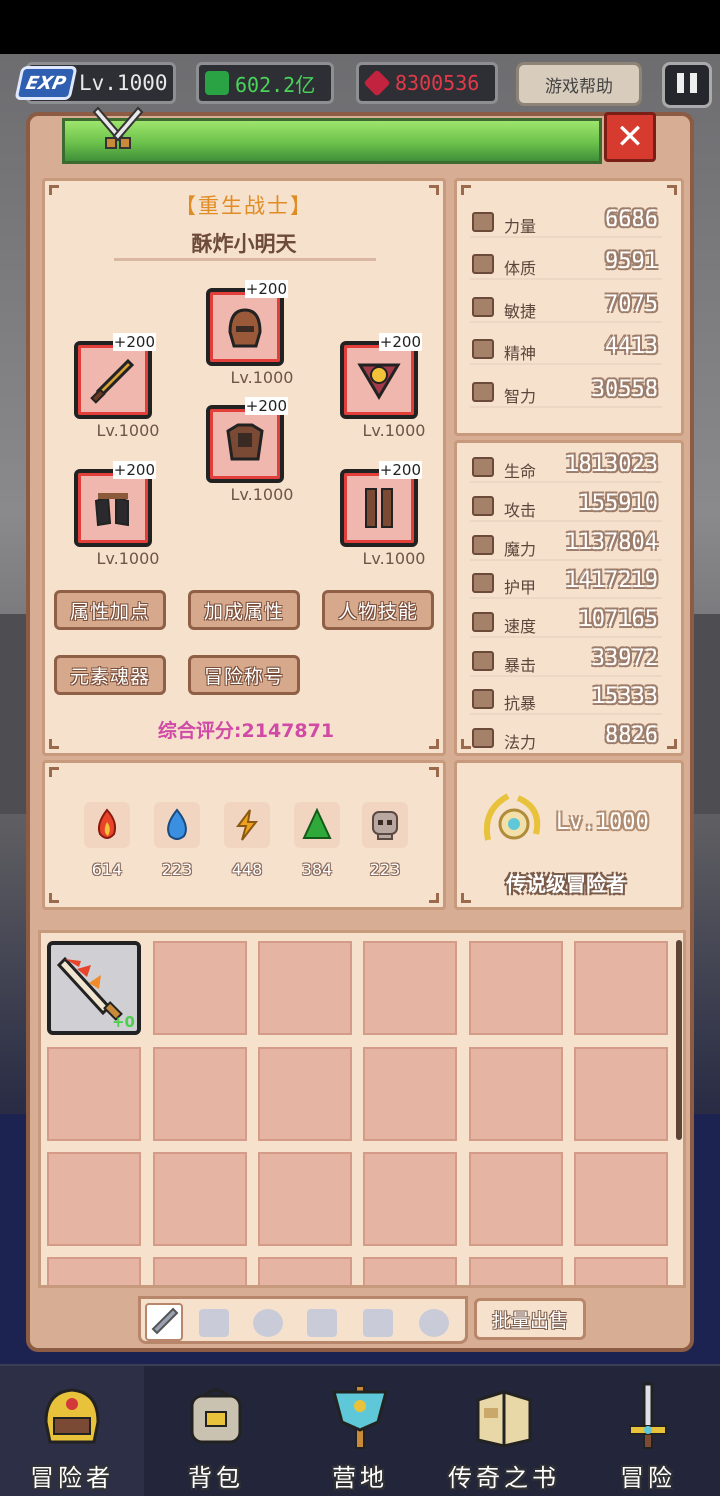 Image resolution: width=720 pixels, height=1496 pixels. Describe the element at coordinates (566, 348) in the screenshot. I see `stat-spirit: 精神 4413` at that location.